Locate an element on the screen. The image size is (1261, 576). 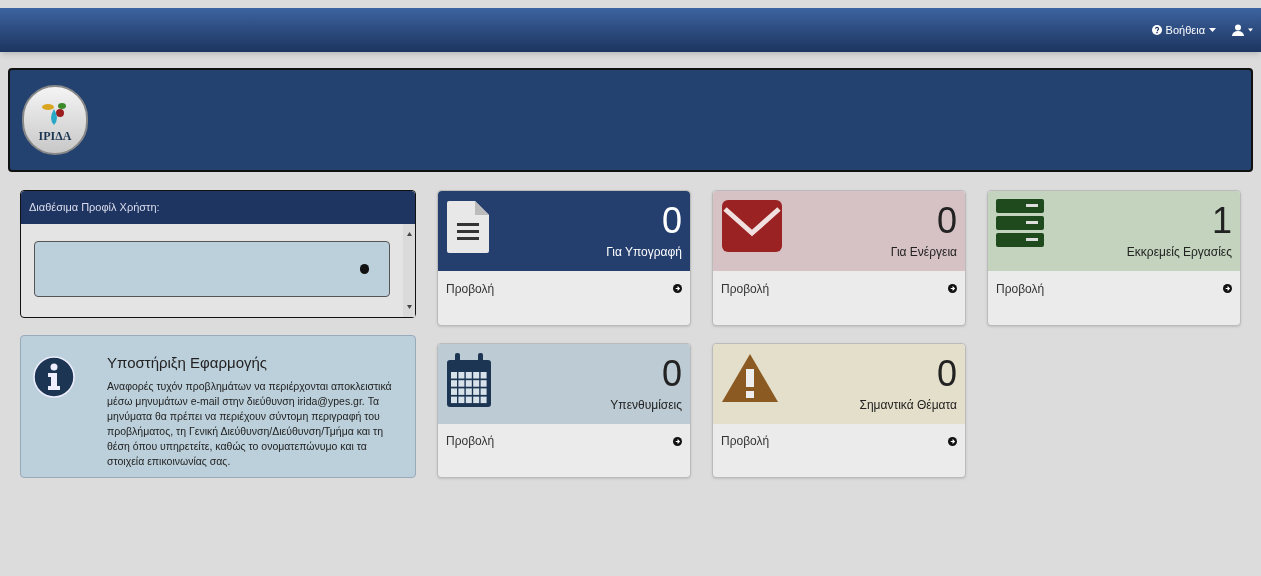
info-icon is located at coordinates (54, 377).